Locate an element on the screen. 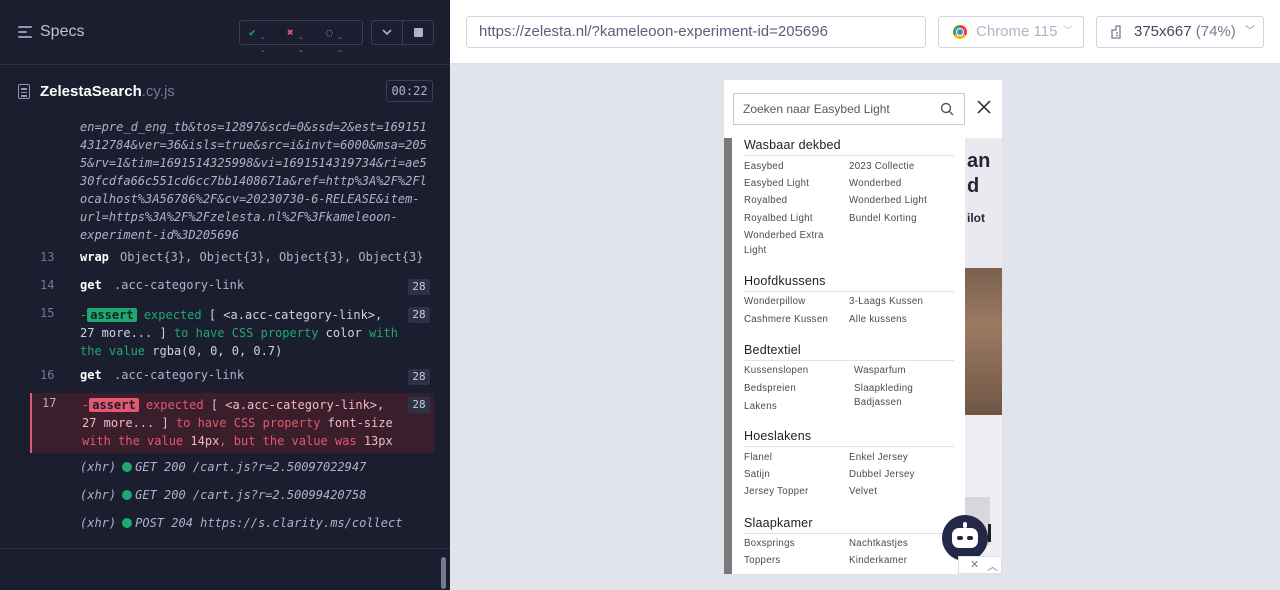 This screenshot has height=590, width=1280. category-link: Boxsprings is located at coordinates (769, 543).